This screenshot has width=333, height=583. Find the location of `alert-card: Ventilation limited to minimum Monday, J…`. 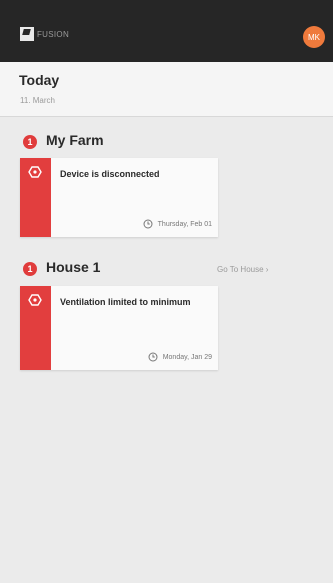

alert-card: Ventilation limited to minimum Monday, J… is located at coordinates (119, 328).